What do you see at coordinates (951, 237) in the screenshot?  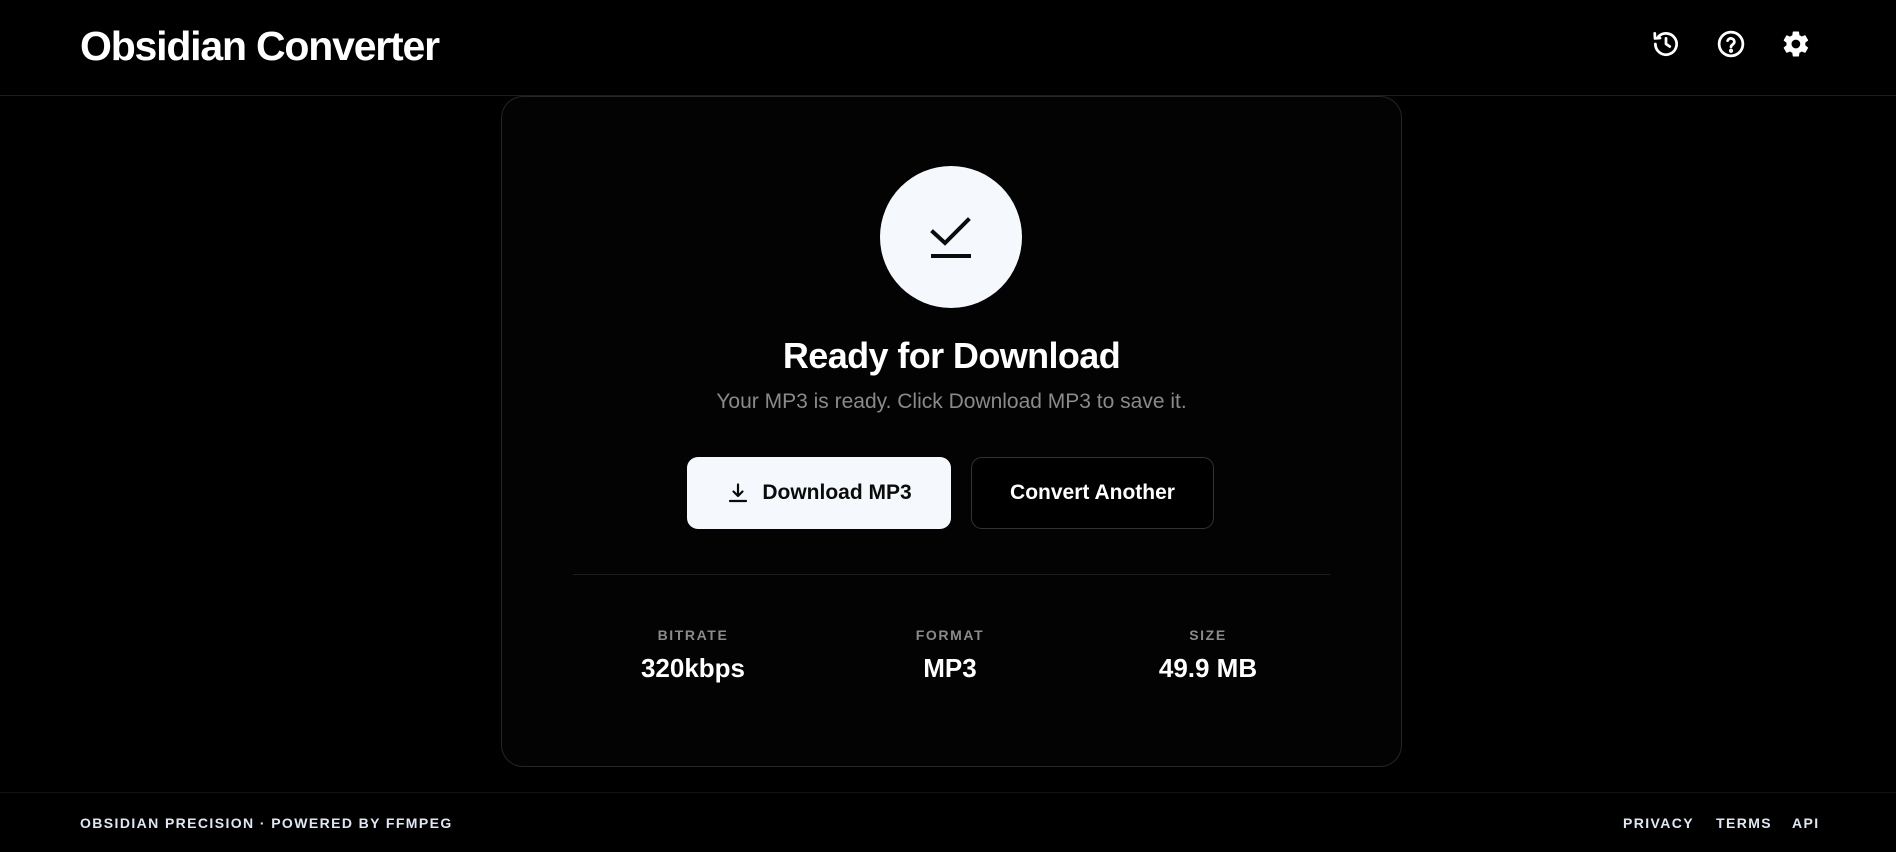 I see `download-done-icon` at bounding box center [951, 237].